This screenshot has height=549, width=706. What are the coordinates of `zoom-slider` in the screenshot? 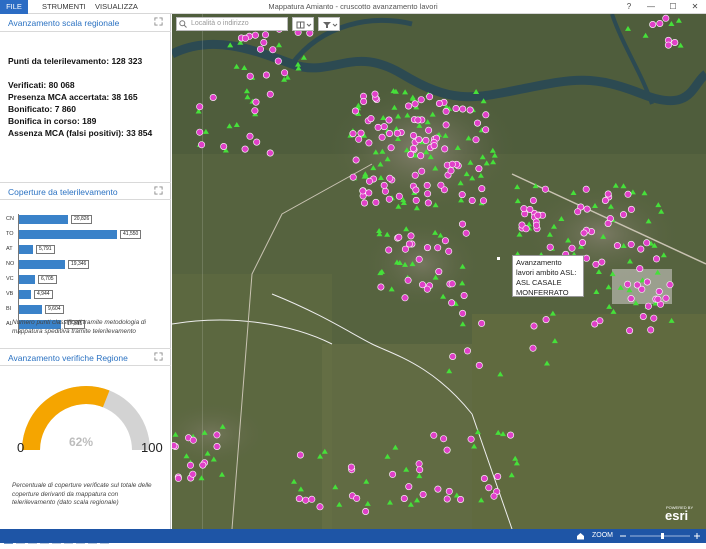 It's located at (660, 536).